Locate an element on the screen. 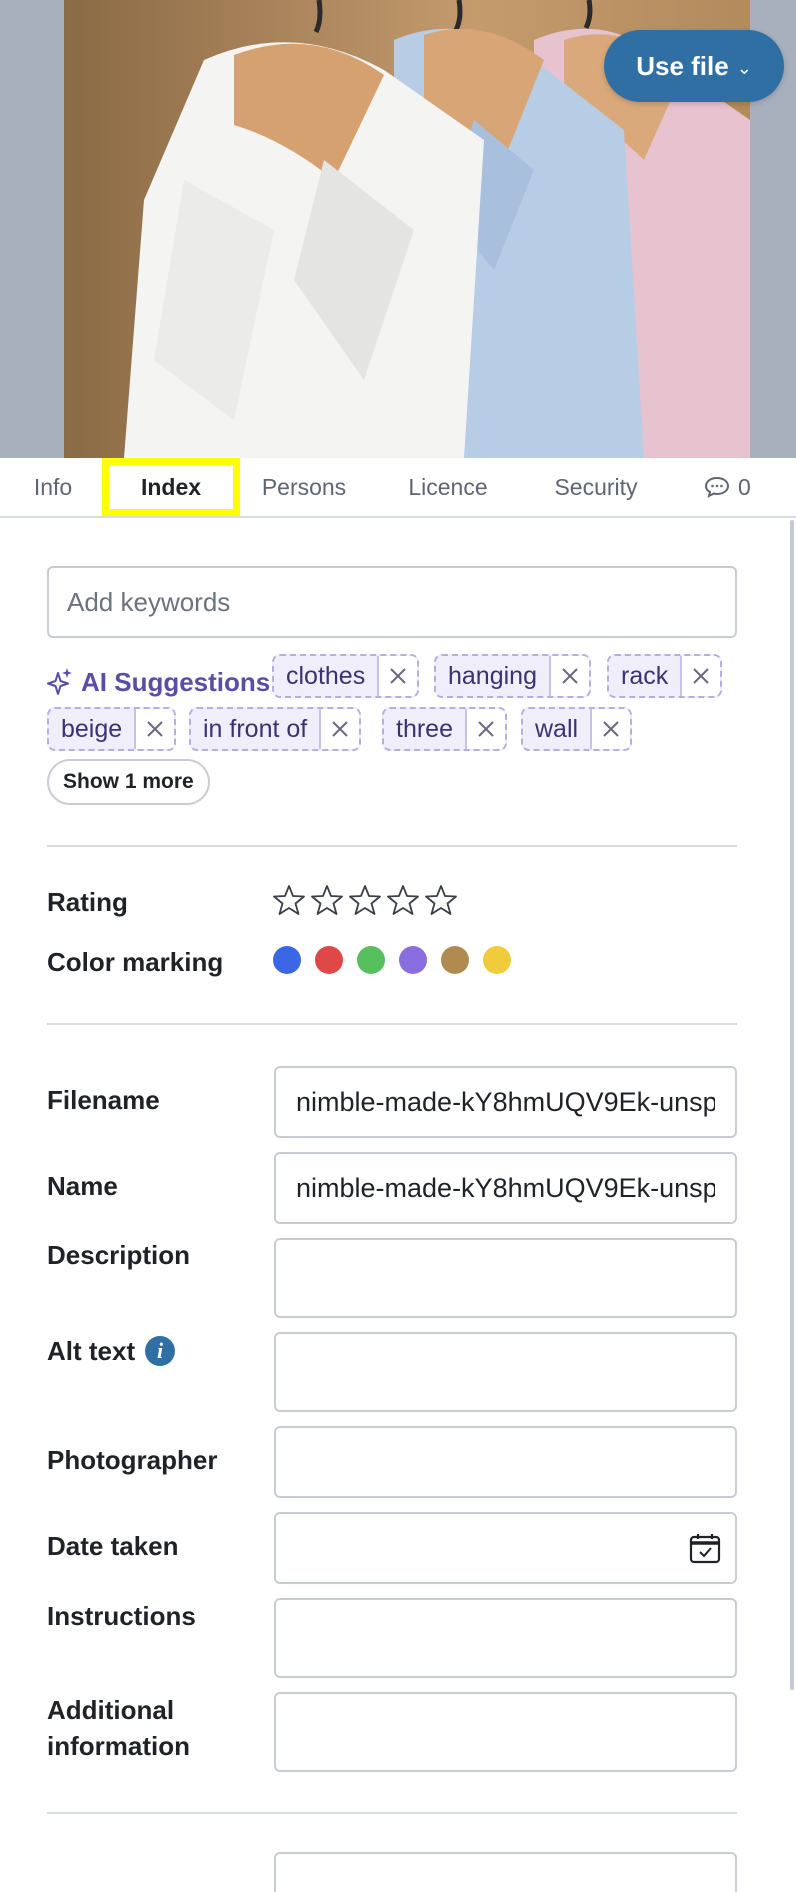 This screenshot has width=796, height=1892. keyword-chip-label: clothes is located at coordinates (326, 676).